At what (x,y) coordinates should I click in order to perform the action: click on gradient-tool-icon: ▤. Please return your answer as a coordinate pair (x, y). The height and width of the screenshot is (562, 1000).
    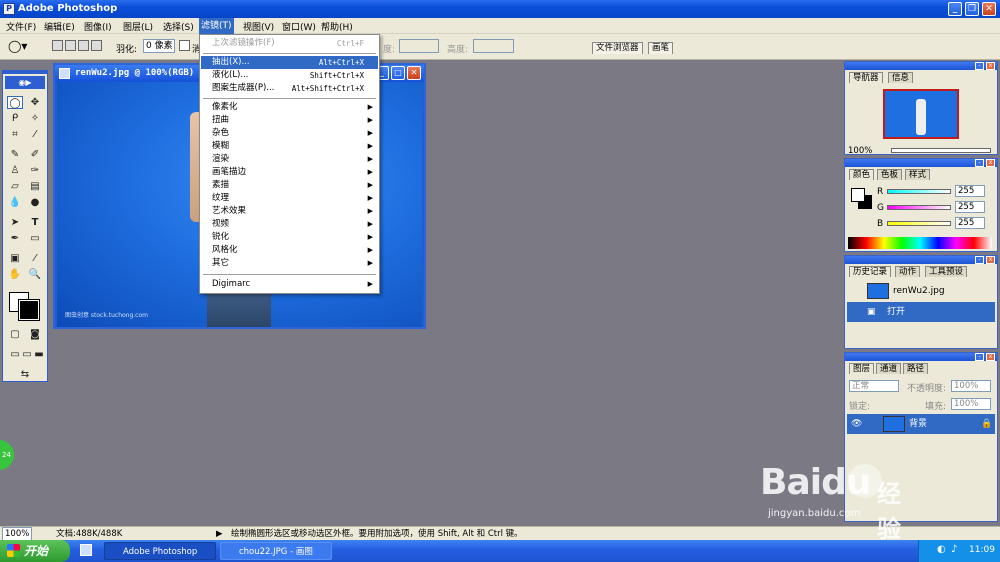
    Looking at the image, I should click on (35, 186).